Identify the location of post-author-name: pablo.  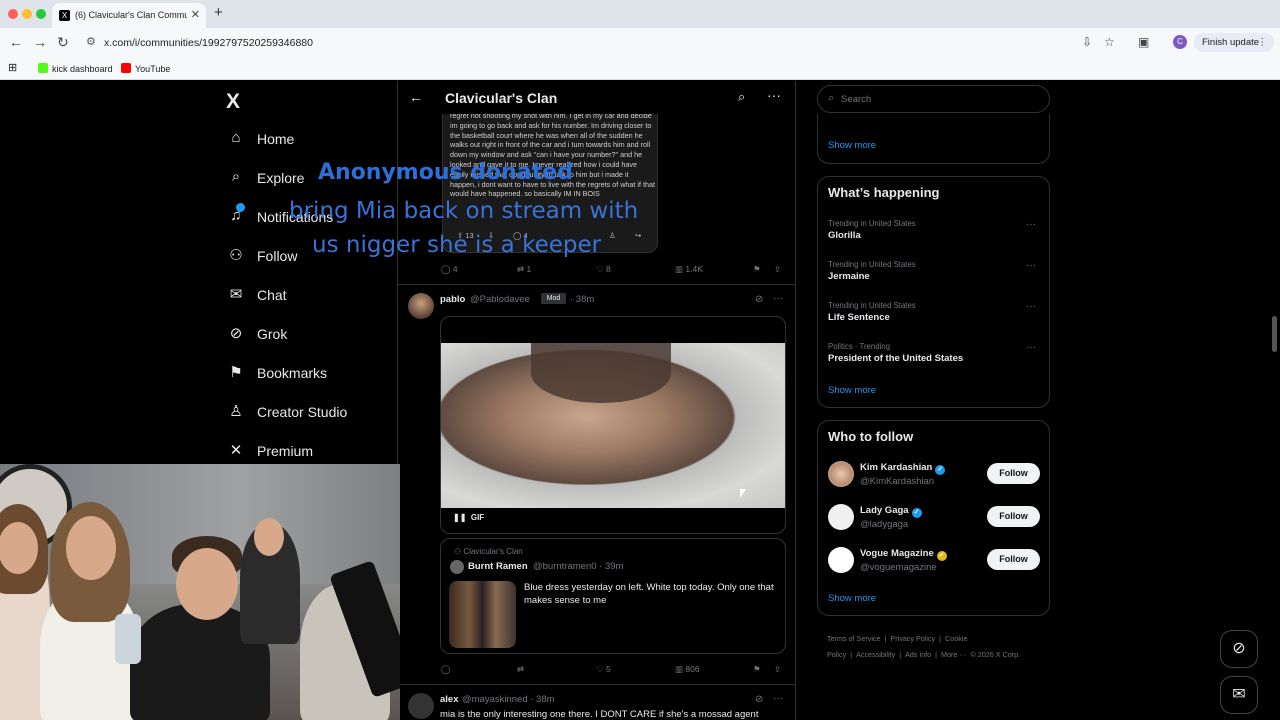
(452, 299).